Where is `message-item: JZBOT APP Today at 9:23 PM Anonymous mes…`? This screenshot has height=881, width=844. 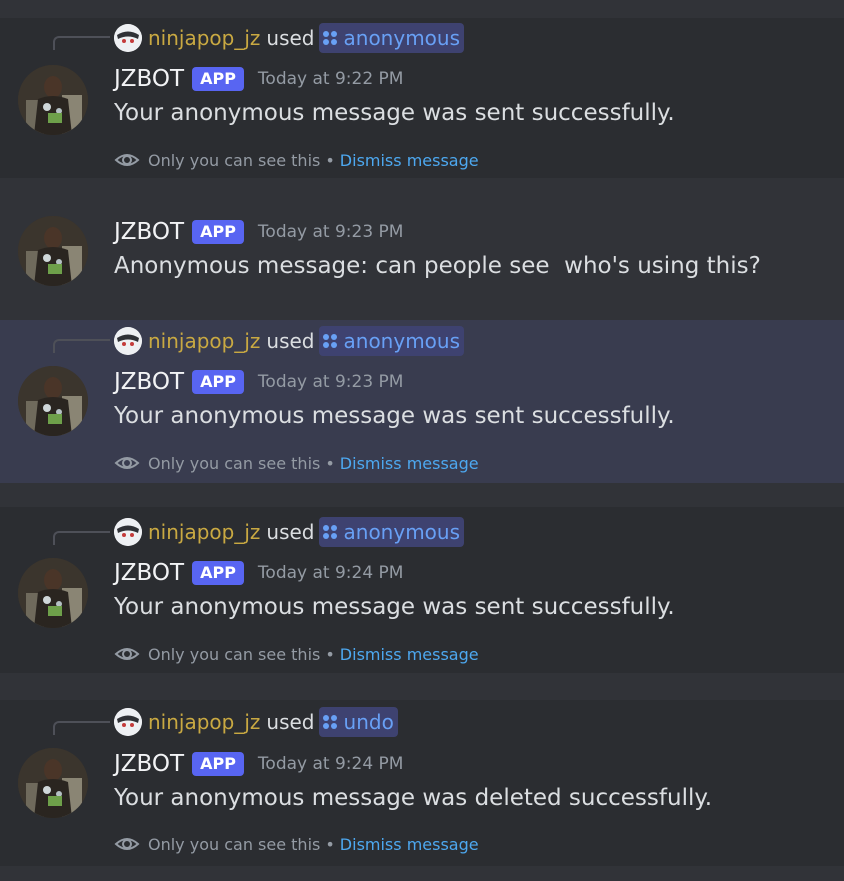
message-item: JZBOT APP Today at 9:23 PM Anonymous mes… is located at coordinates (422, 250).